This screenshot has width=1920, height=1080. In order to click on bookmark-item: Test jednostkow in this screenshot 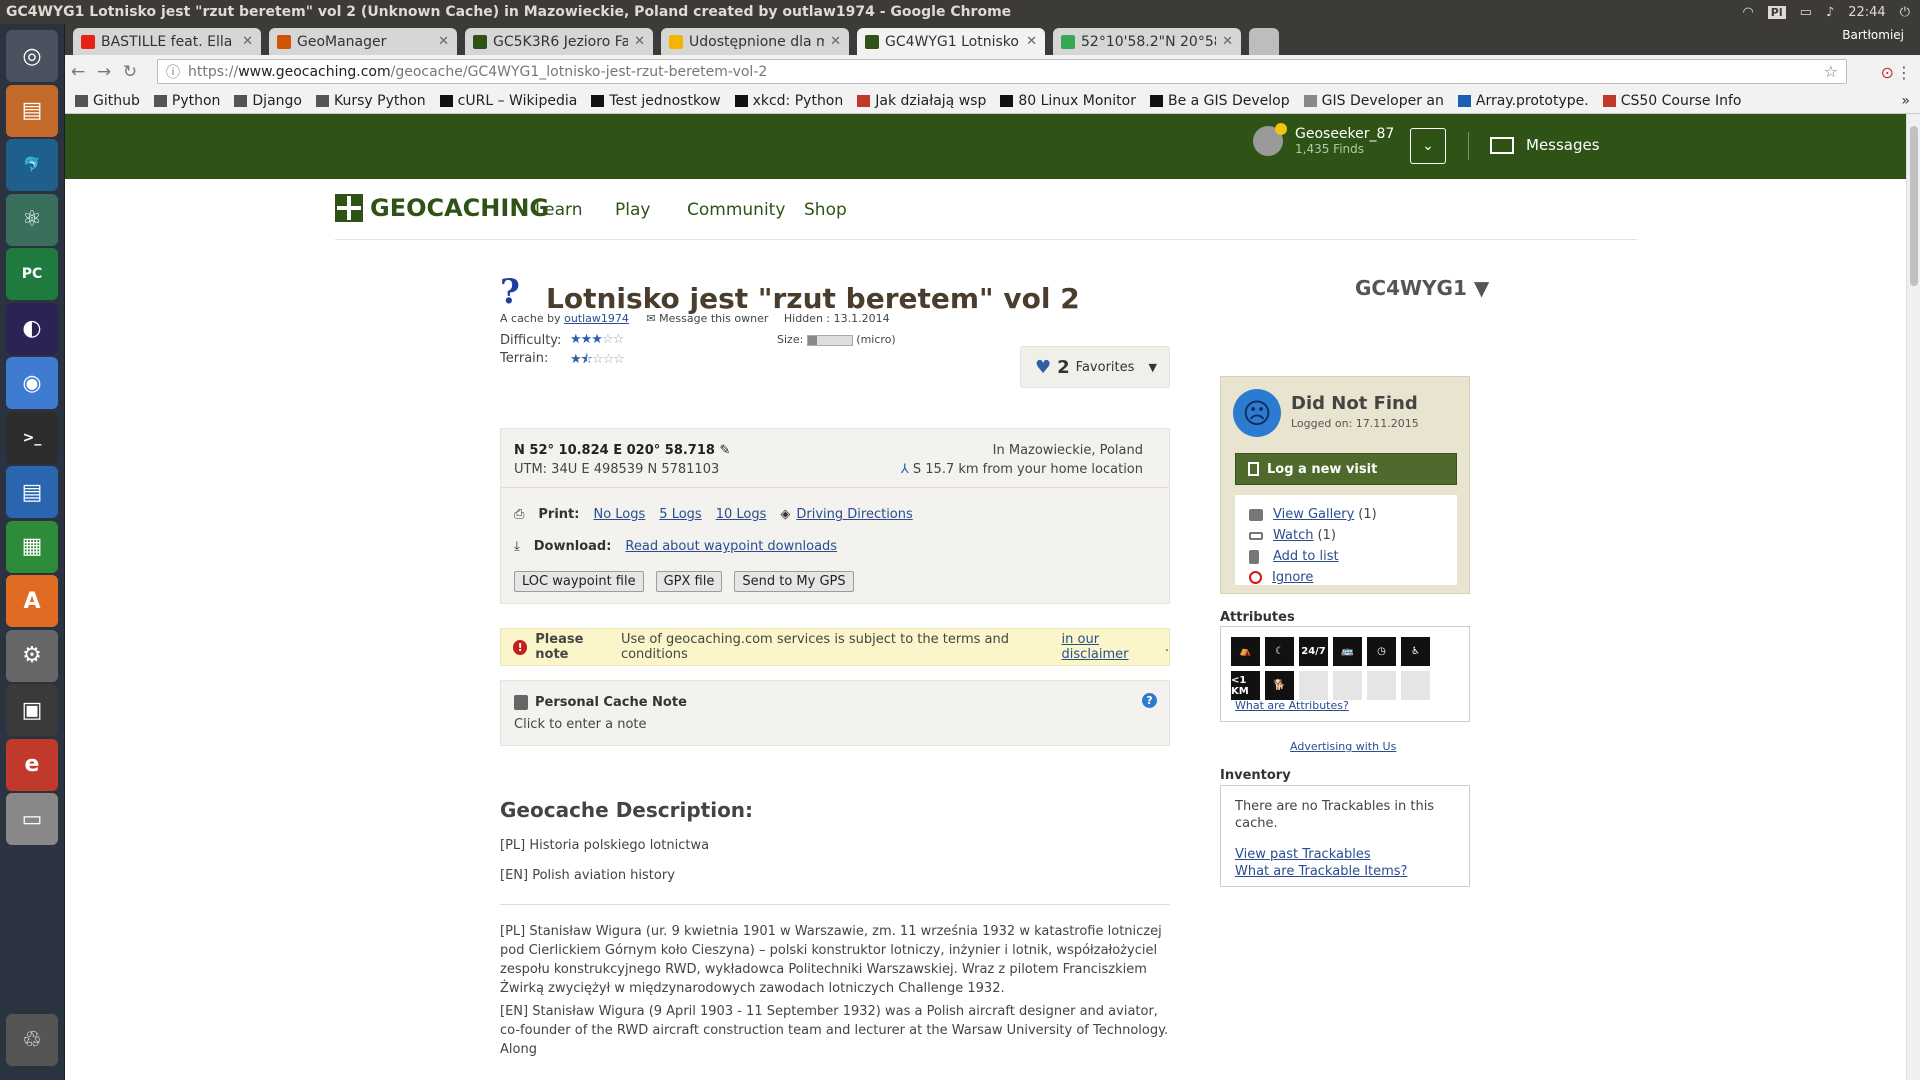, I will do `click(656, 101)`.